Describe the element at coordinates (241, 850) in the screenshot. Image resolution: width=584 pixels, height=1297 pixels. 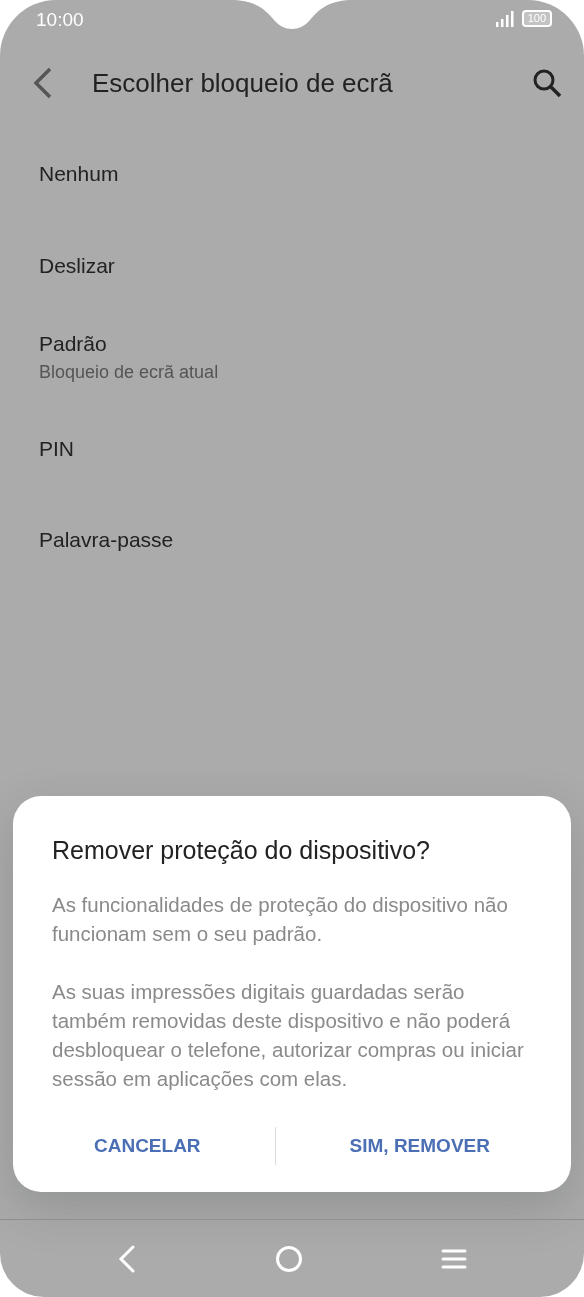
I see `dialog-title: Remover proteção do dispositivo?` at that location.